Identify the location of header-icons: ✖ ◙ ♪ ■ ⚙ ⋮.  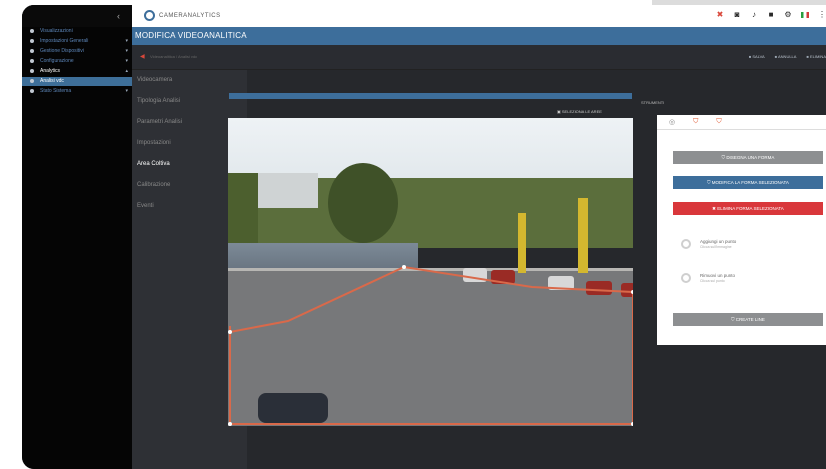
(771, 15).